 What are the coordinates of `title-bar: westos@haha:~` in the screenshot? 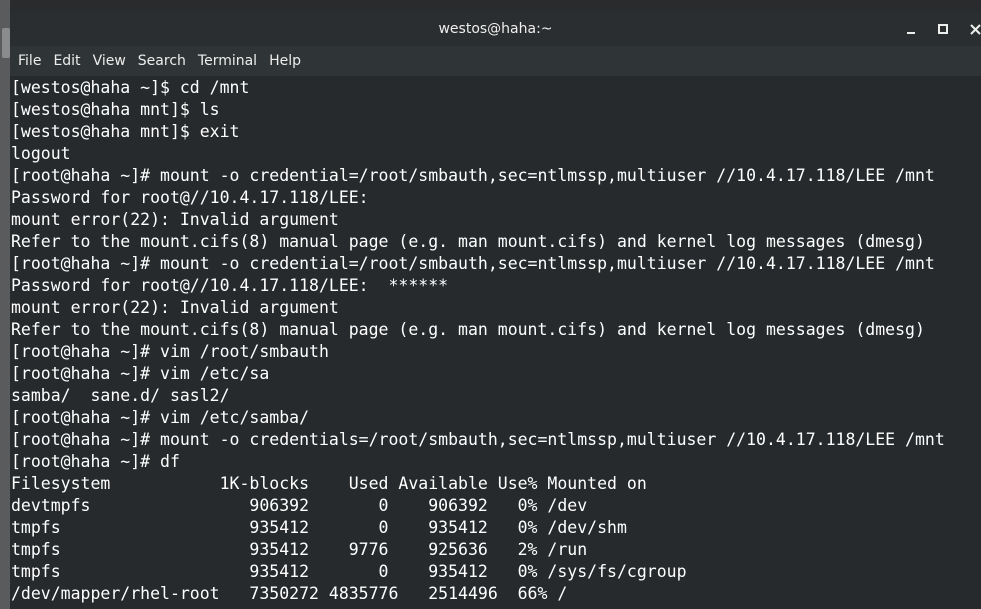 It's located at (495, 29).